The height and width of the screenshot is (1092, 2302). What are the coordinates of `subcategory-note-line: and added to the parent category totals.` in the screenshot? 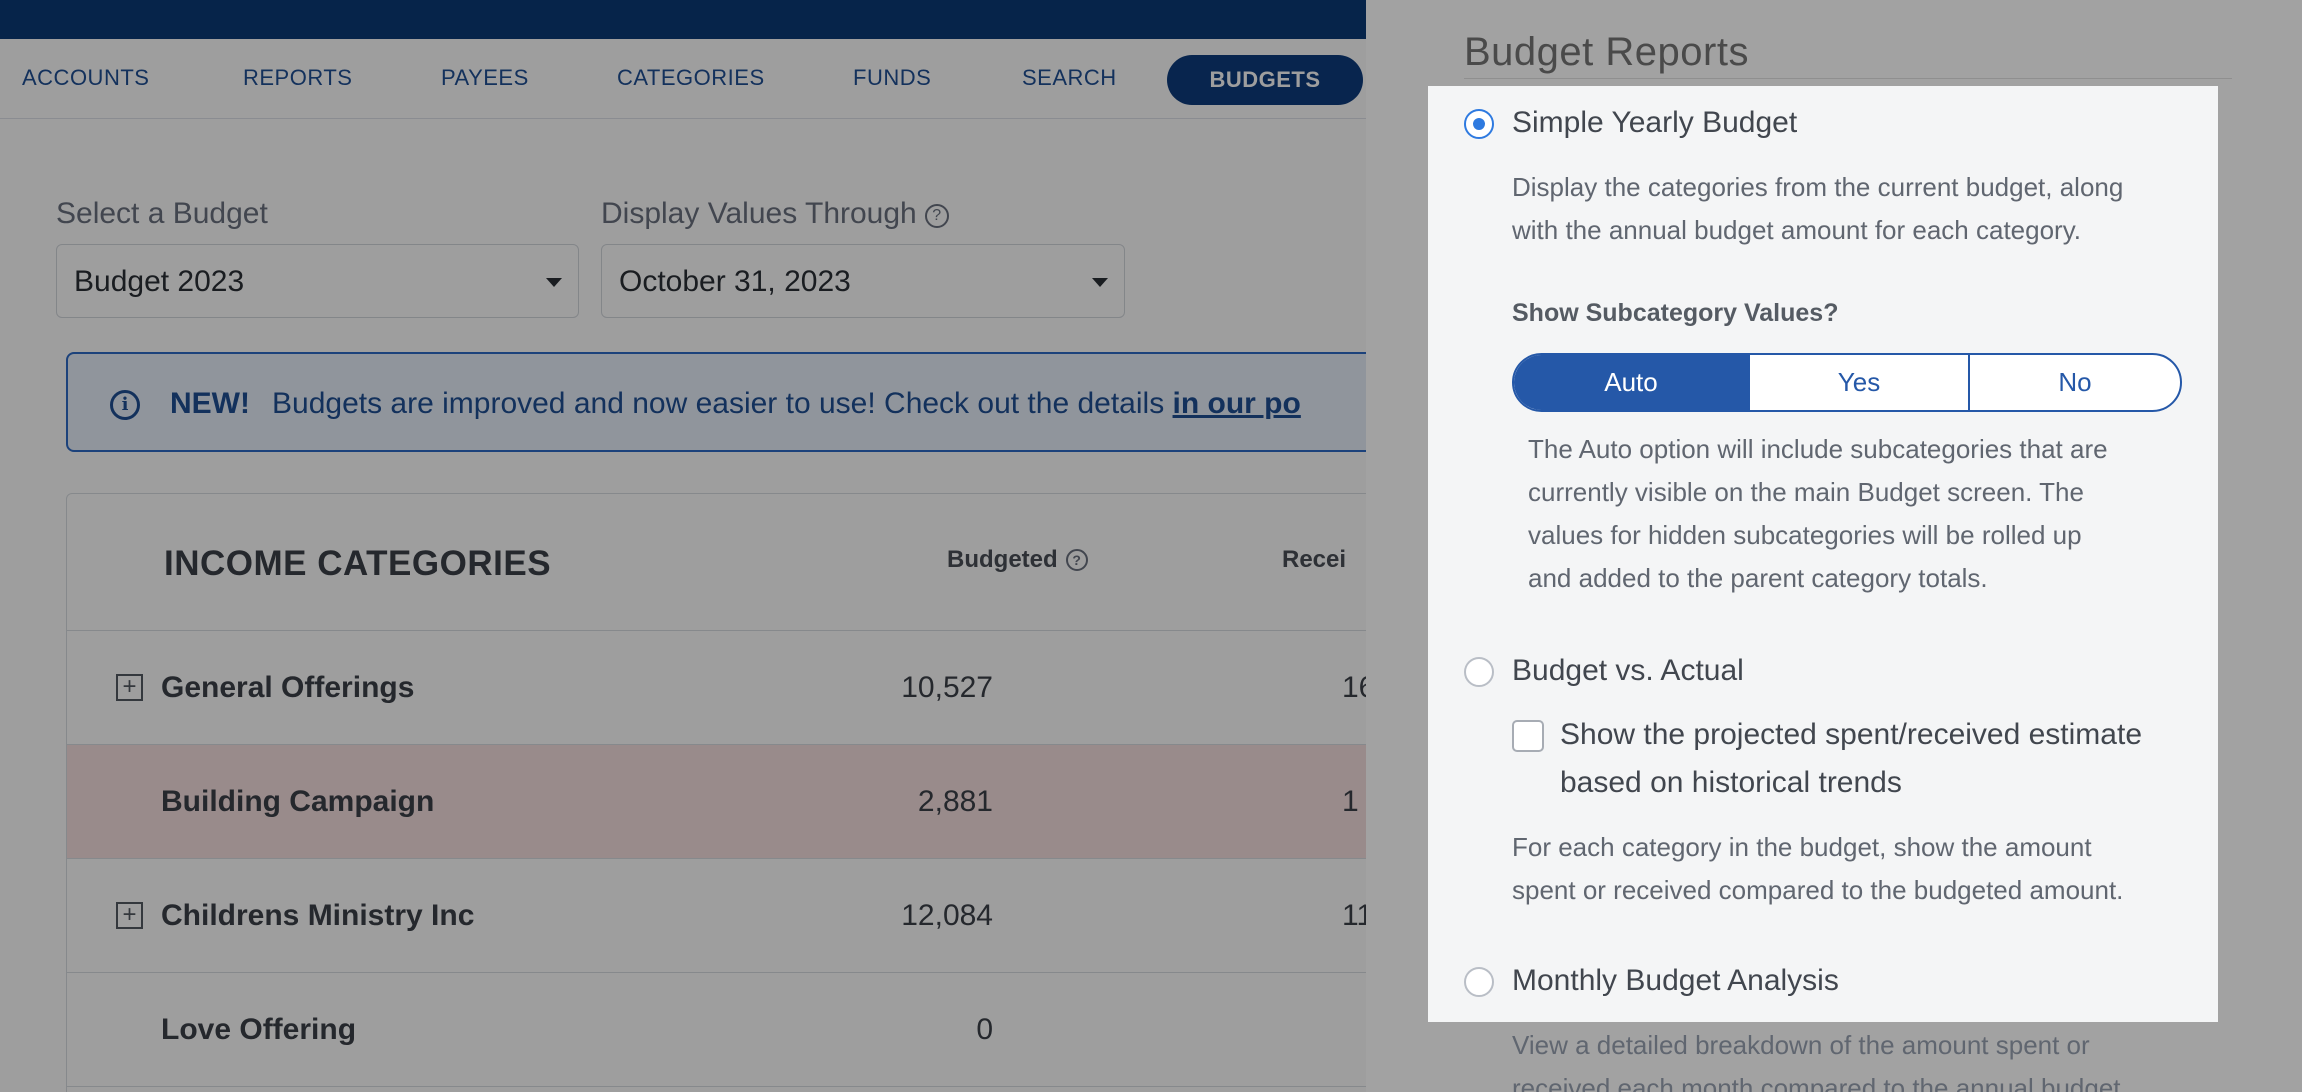 It's located at (1758, 578).